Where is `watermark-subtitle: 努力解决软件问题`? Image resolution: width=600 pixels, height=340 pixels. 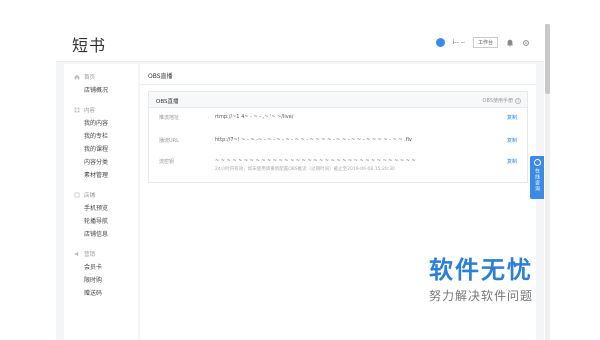 watermark-subtitle: 努力解决软件问题 is located at coordinates (480, 296).